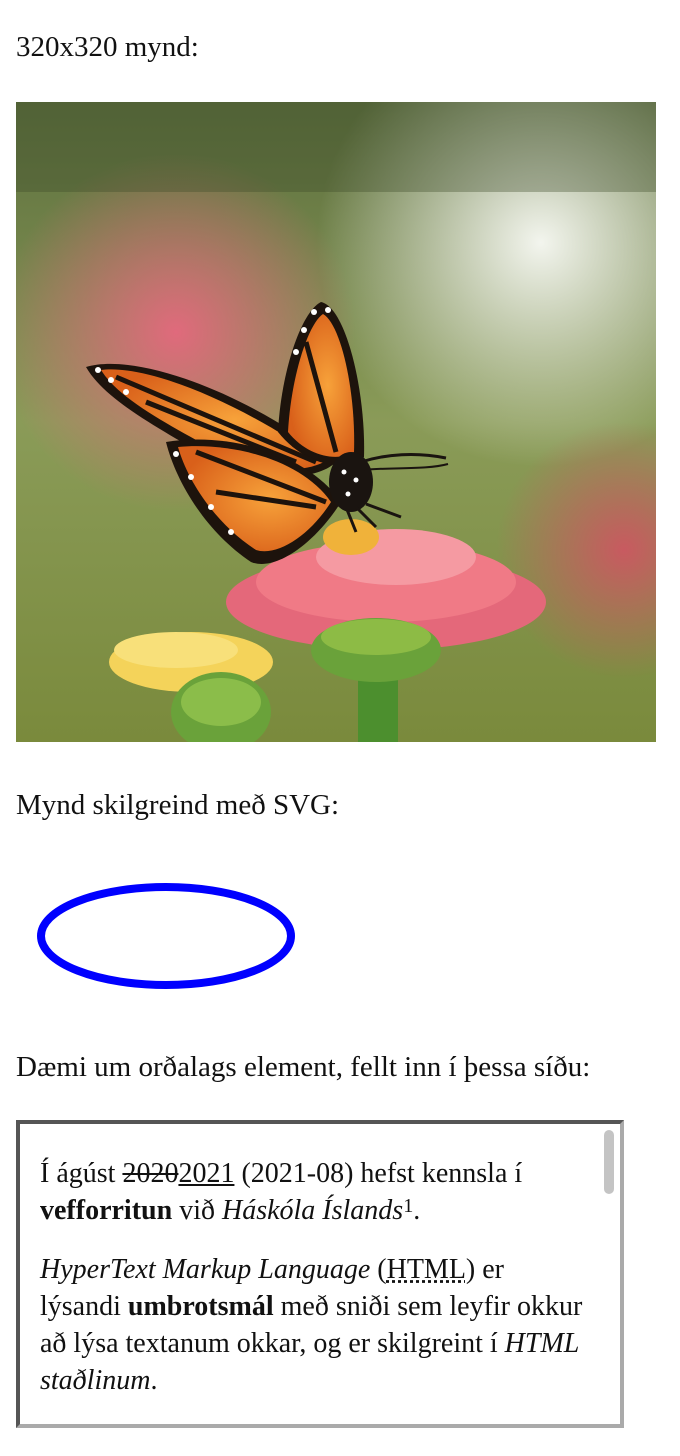  I want to click on deleted-year: 2020, so click(150, 1173).